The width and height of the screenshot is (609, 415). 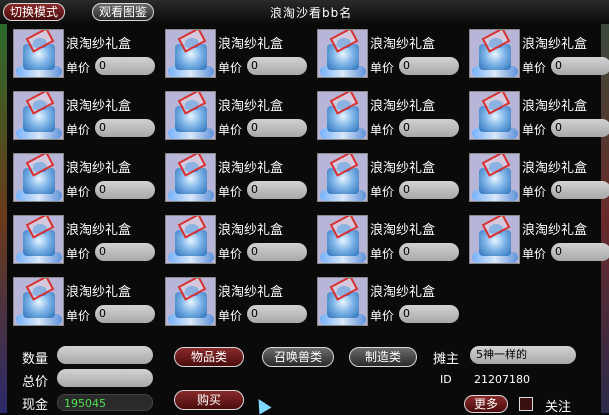 I want to click on quantity-input, so click(x=105, y=355).